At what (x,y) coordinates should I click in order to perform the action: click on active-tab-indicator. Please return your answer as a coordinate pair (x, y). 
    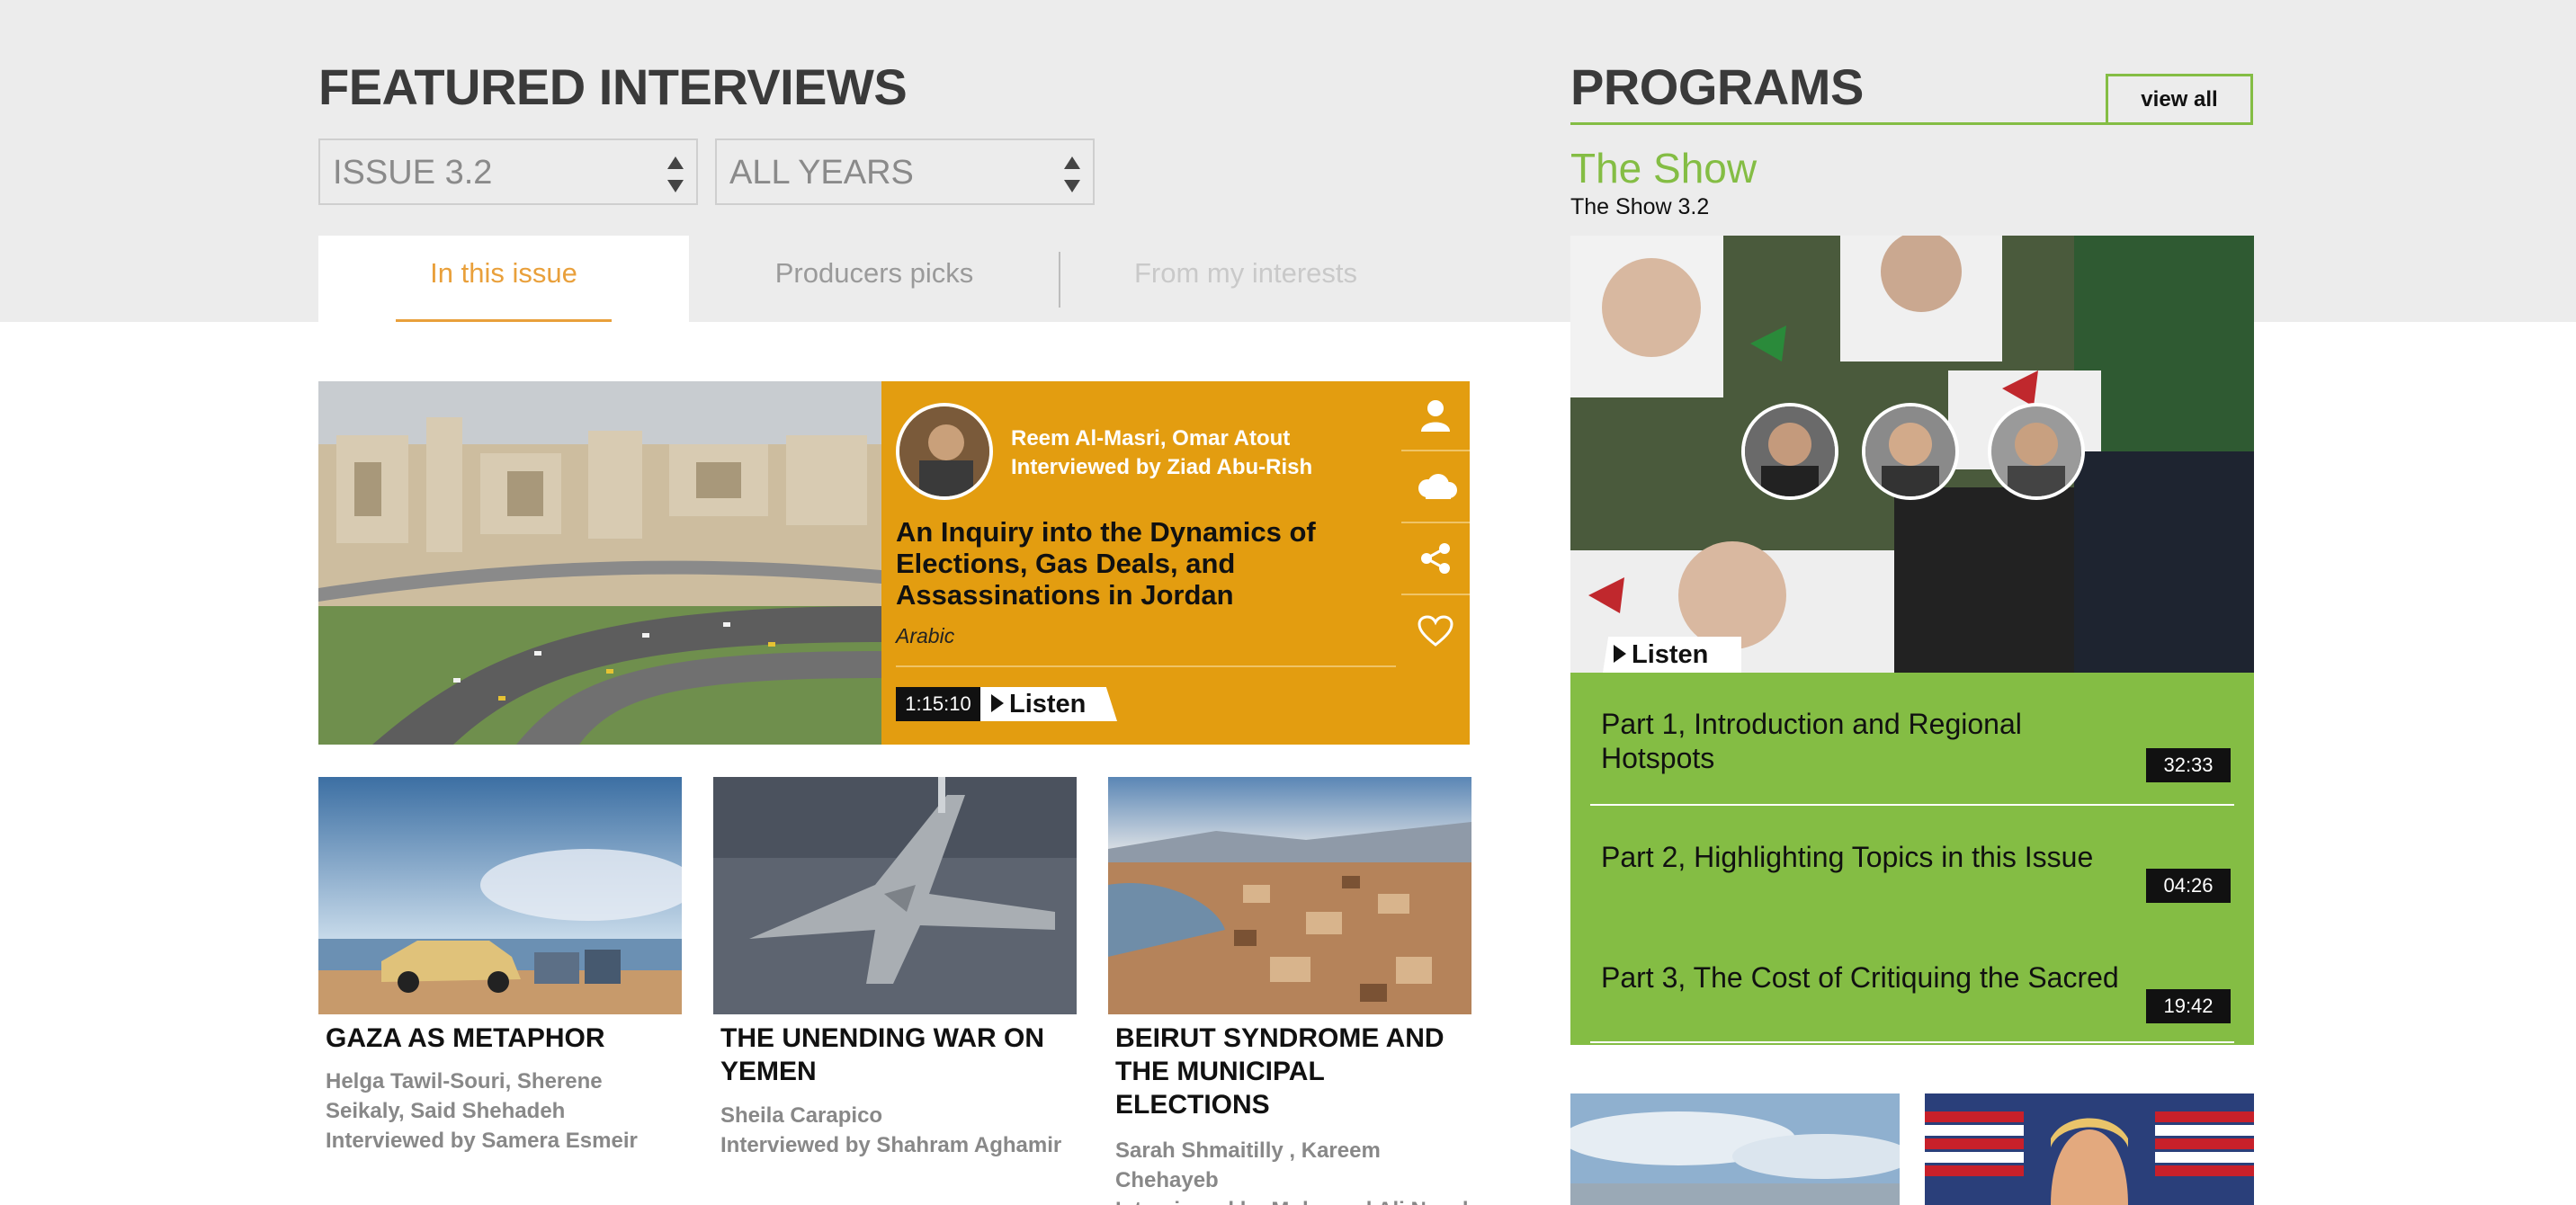
    Looking at the image, I should click on (504, 320).